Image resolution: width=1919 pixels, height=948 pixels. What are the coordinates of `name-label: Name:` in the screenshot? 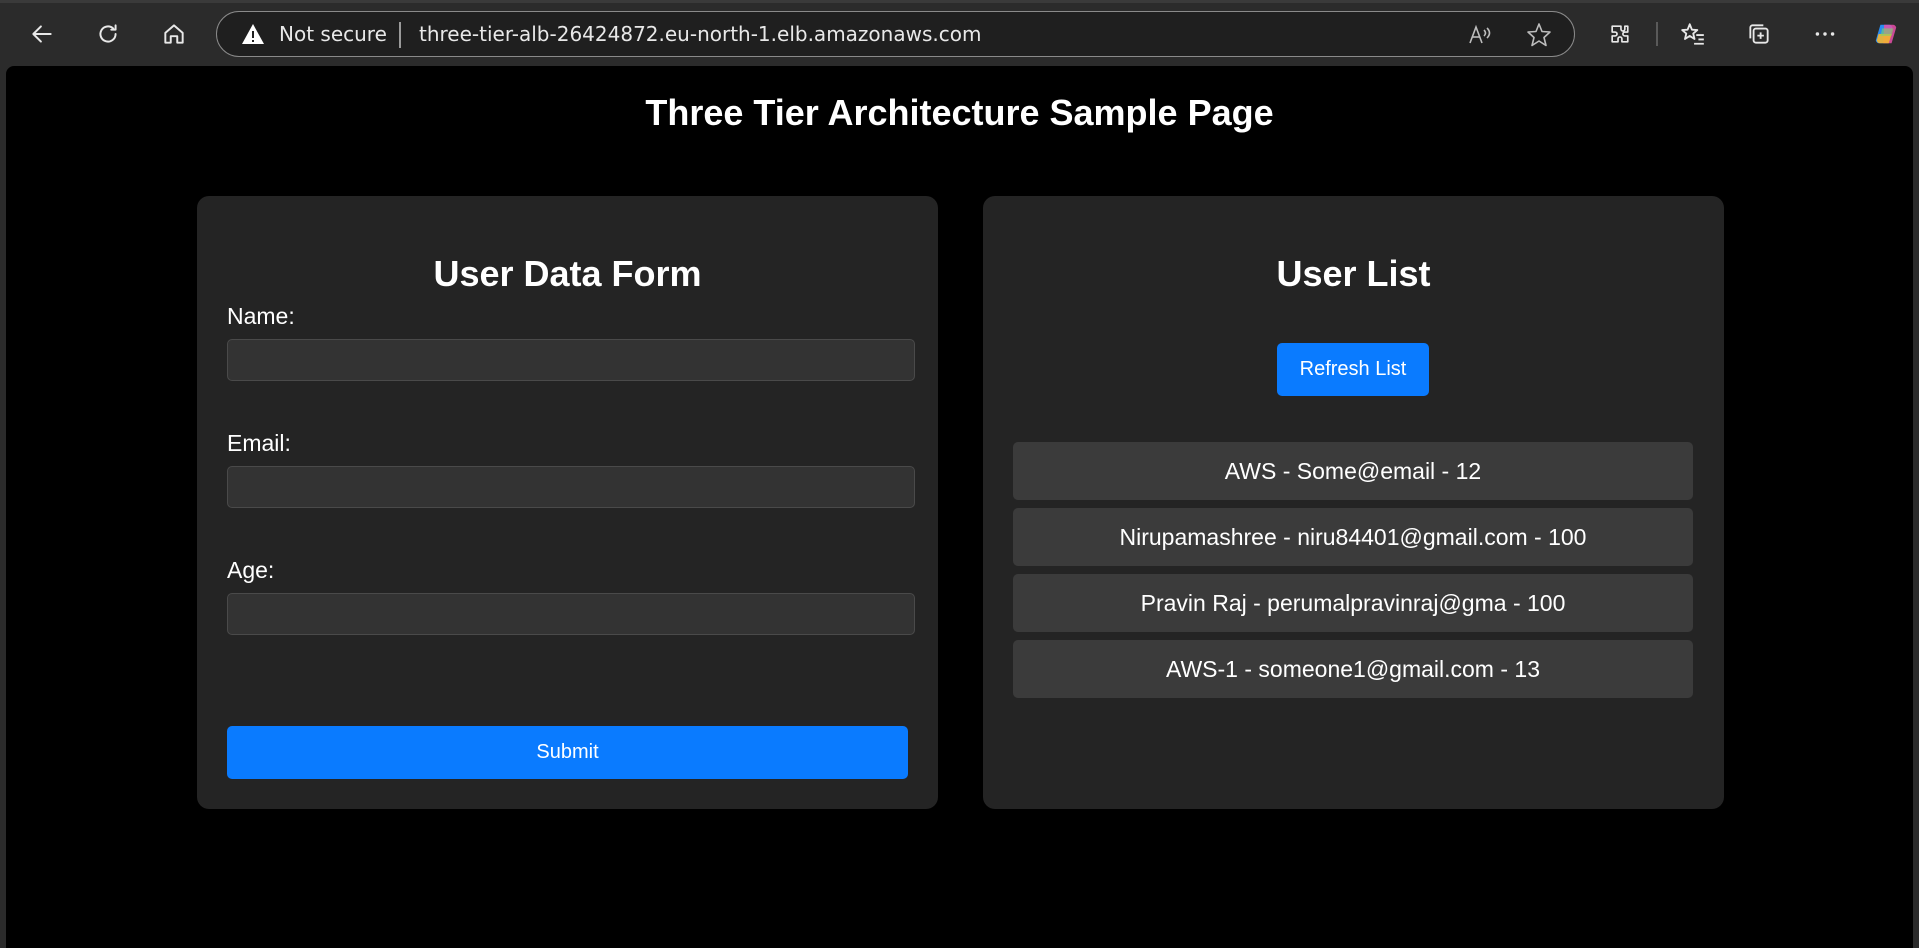 It's located at (261, 316).